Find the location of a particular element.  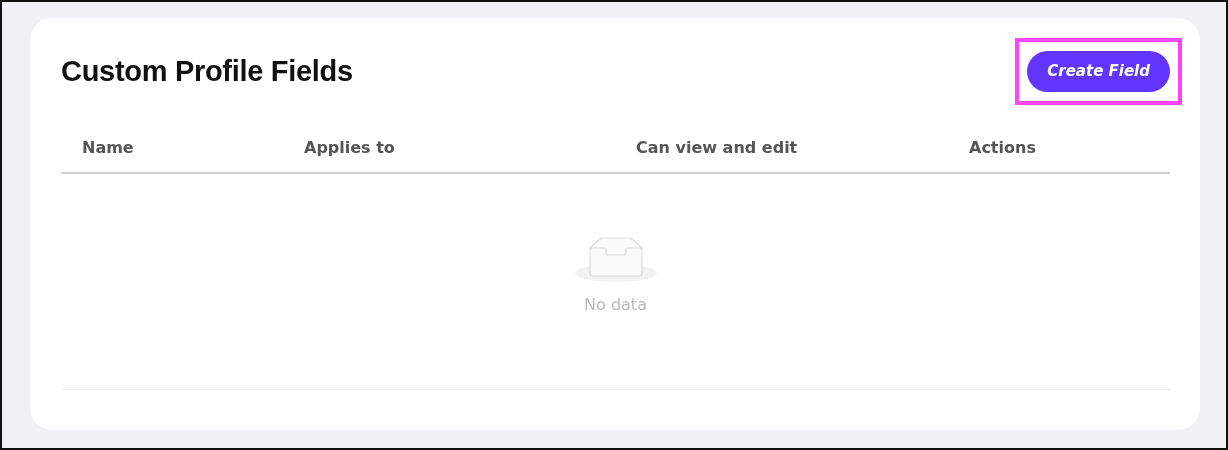

column-header: Applies to is located at coordinates (349, 147).